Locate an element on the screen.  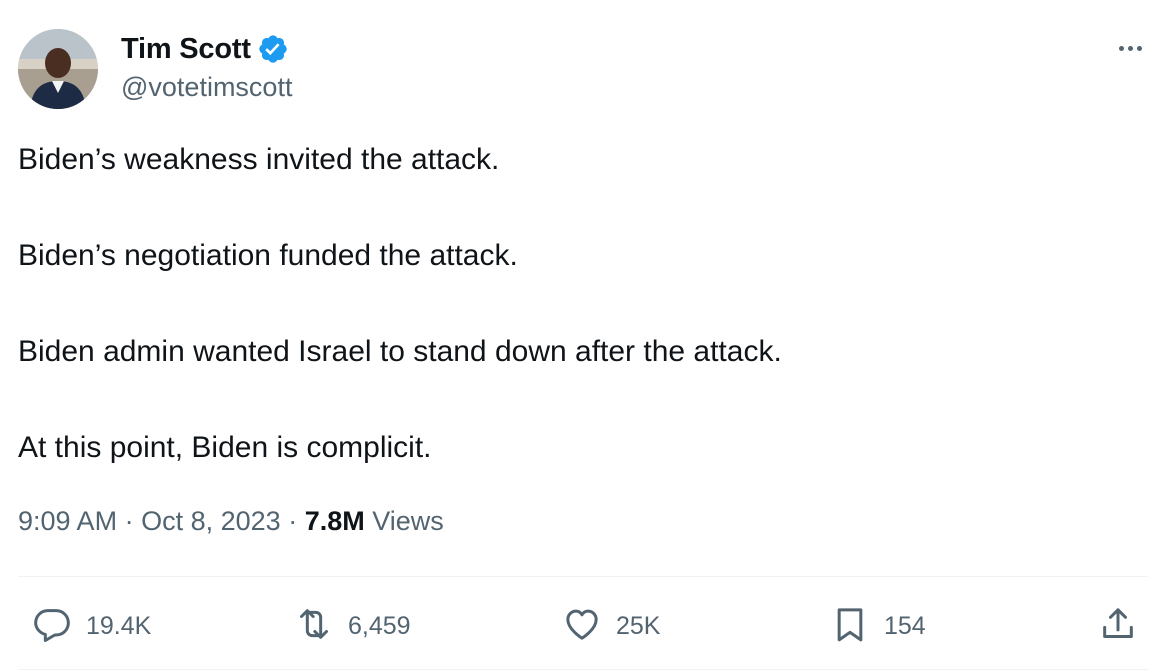
more-icon is located at coordinates (1130, 48).